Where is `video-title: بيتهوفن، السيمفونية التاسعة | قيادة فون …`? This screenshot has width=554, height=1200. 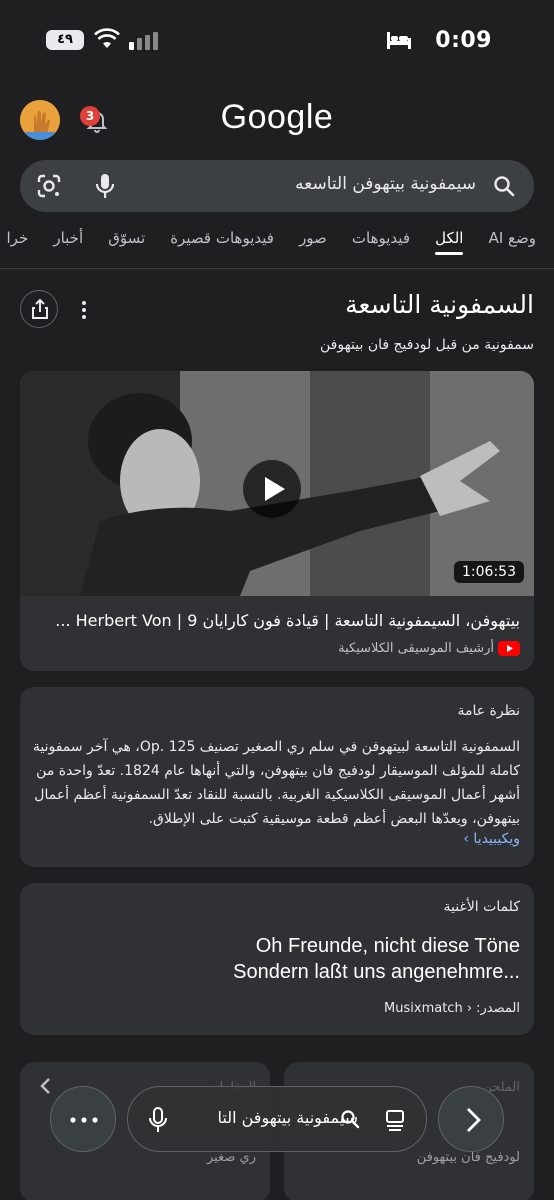 video-title: بيتهوفن، السيمفونية التاسعة | قيادة فون … is located at coordinates (275, 620).